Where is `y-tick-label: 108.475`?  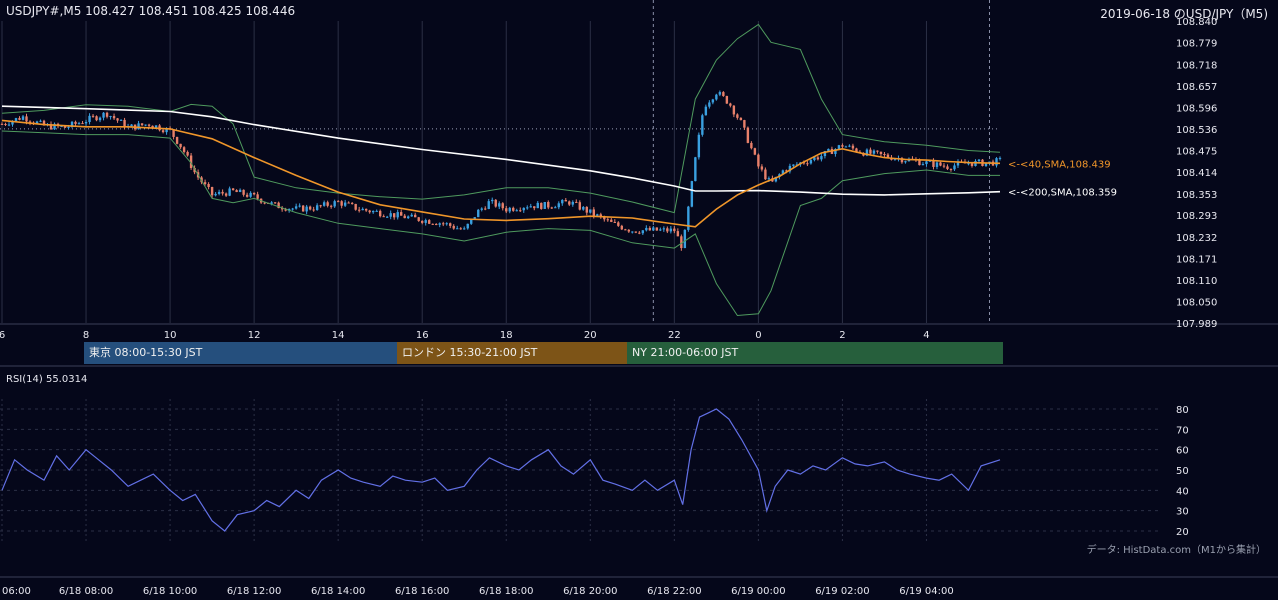 y-tick-label: 108.475 is located at coordinates (1196, 152).